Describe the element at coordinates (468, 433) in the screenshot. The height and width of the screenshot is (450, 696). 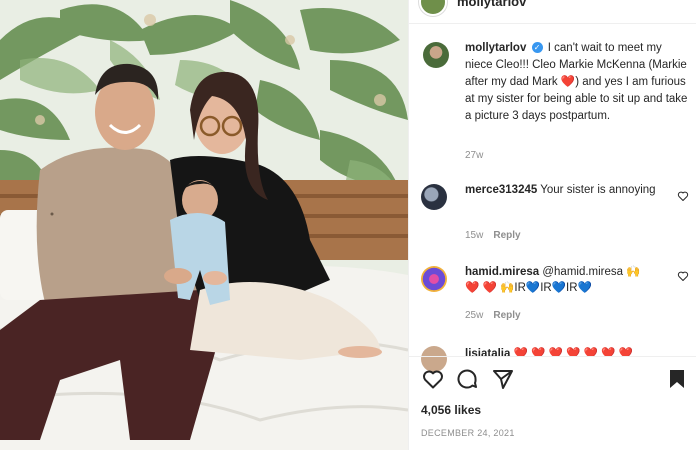
I see `post-date: DECEMBER 24, 2021` at that location.